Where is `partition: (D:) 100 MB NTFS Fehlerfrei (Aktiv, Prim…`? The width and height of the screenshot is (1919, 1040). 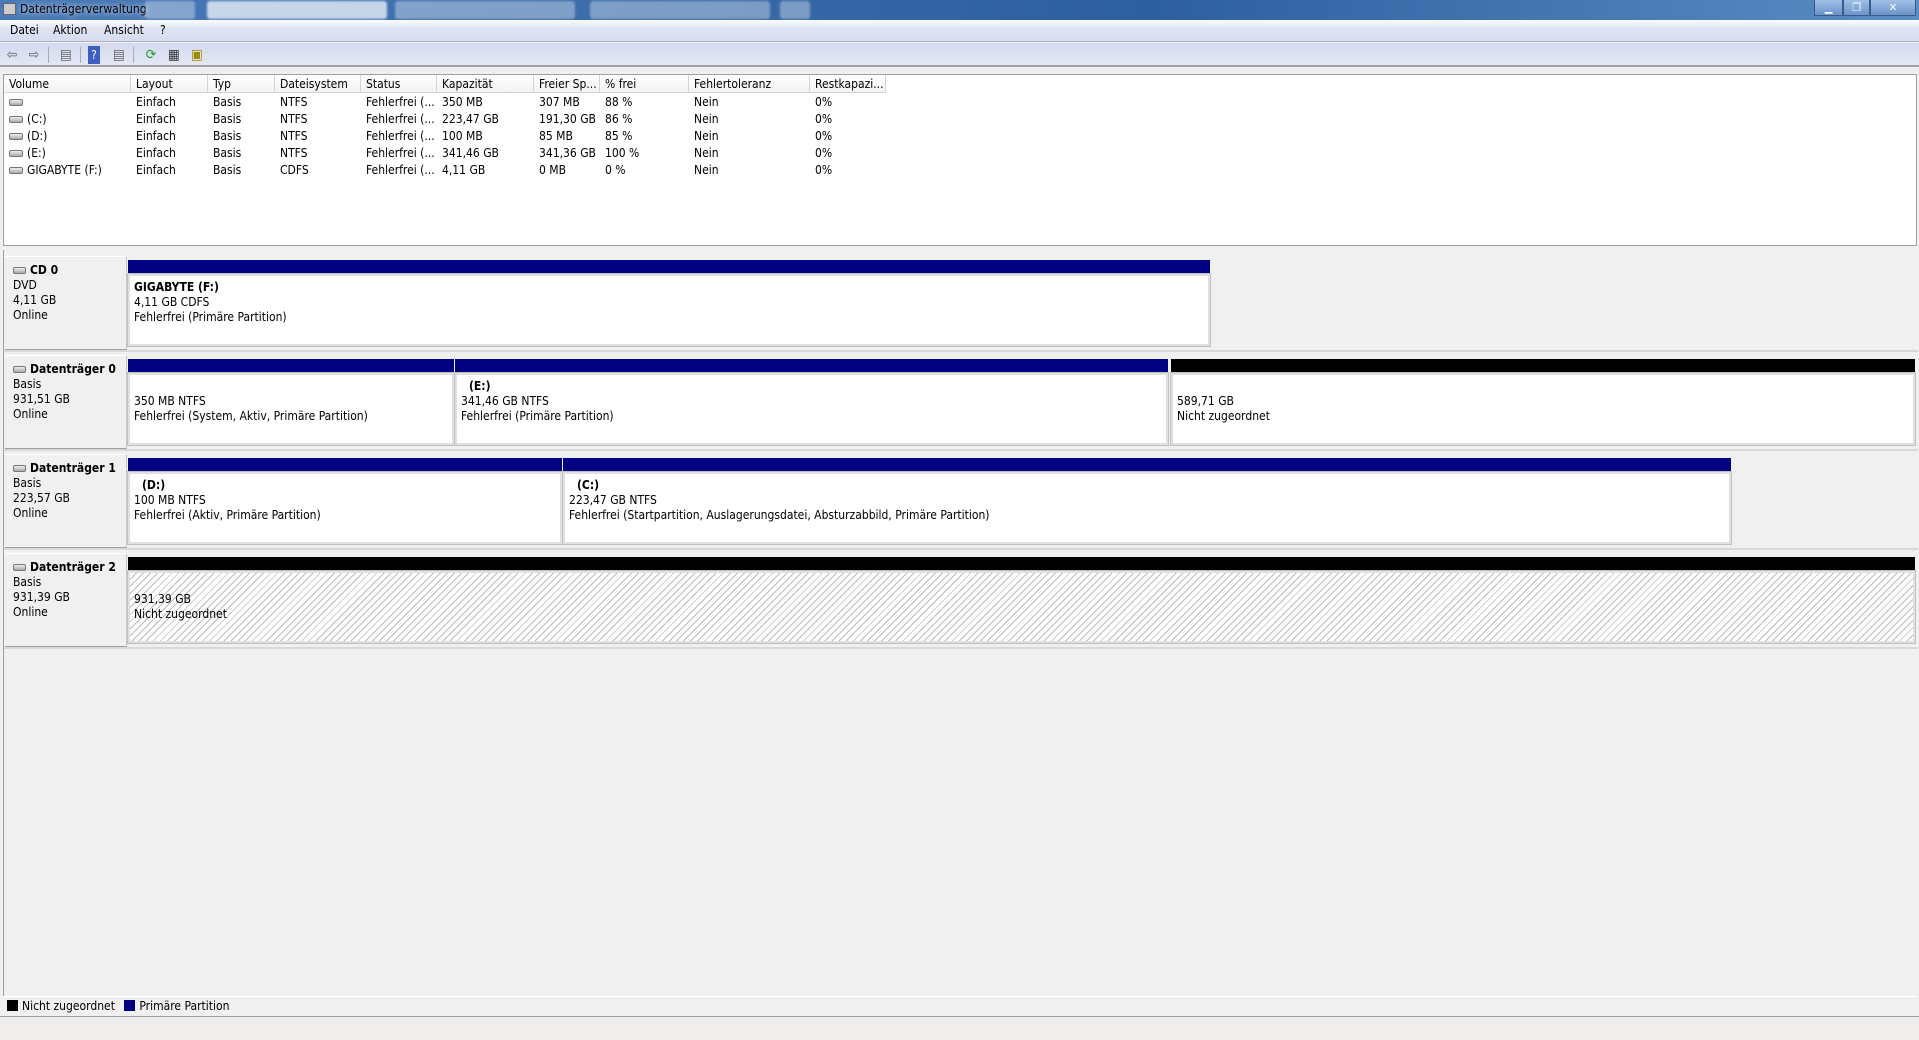
partition: (D:) 100 MB NTFS Fehlerfrei (Aktiv, Prim… is located at coordinates (345, 502).